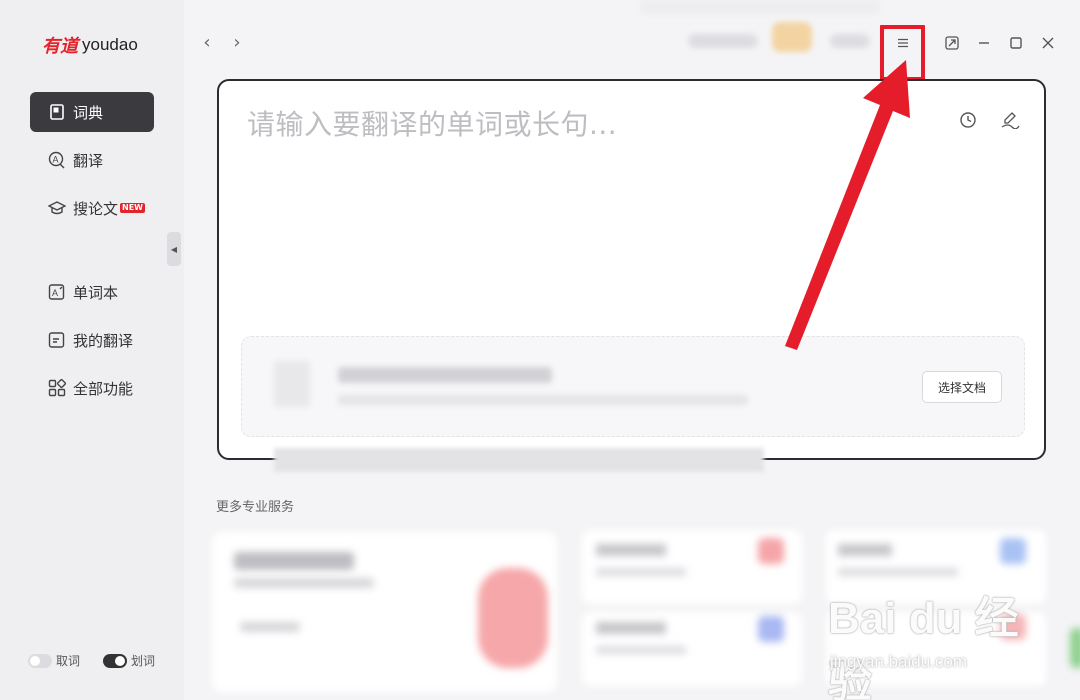  I want to click on minimize-icon, so click(984, 43).